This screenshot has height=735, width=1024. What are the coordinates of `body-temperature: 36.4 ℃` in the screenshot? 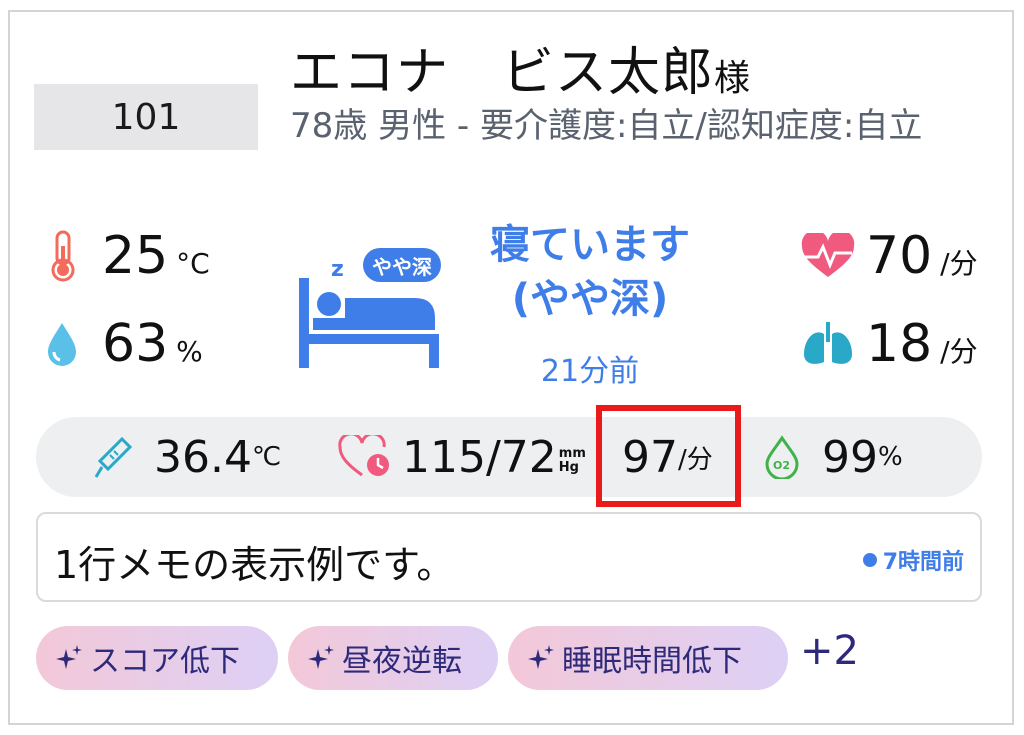 It's located at (187, 457).